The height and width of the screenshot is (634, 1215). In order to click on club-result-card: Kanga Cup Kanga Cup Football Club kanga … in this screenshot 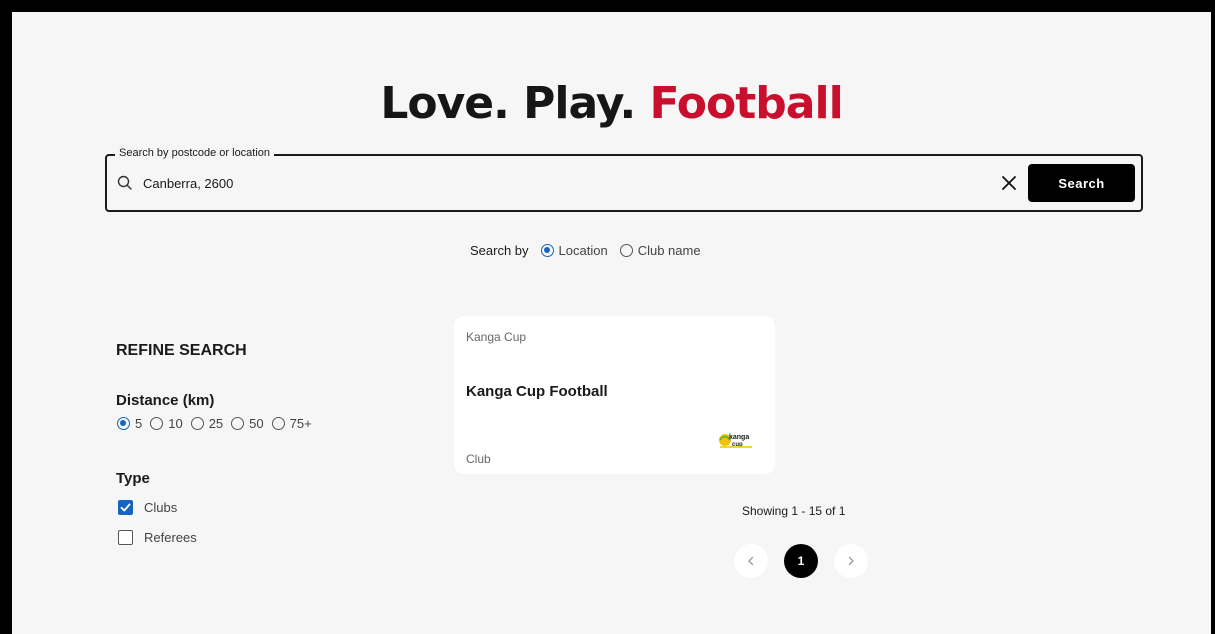, I will do `click(614, 395)`.